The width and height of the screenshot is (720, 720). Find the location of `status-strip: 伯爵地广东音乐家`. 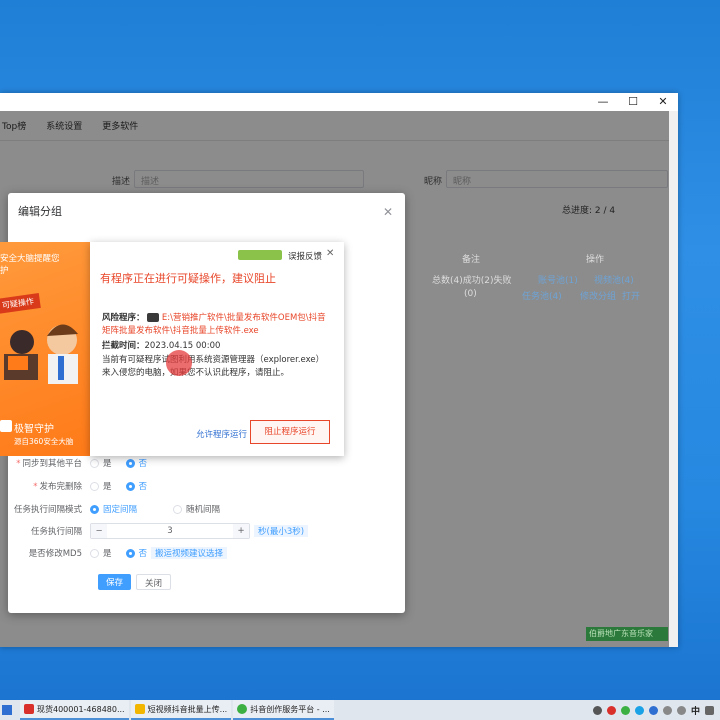

status-strip: 伯爵地广东音乐家 is located at coordinates (627, 634).